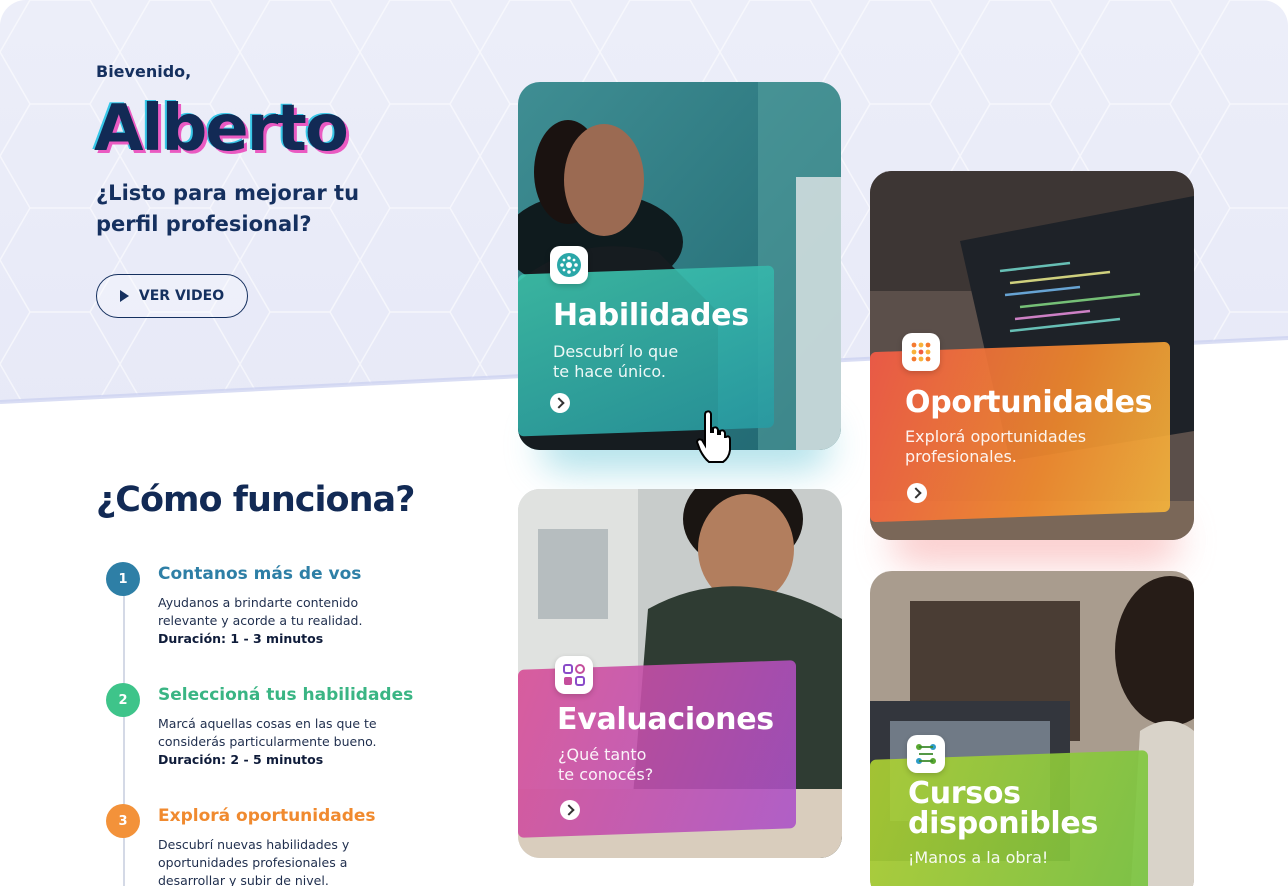 This screenshot has width=1288, height=886. I want to click on hand-cursor-icon, so click(713, 436).